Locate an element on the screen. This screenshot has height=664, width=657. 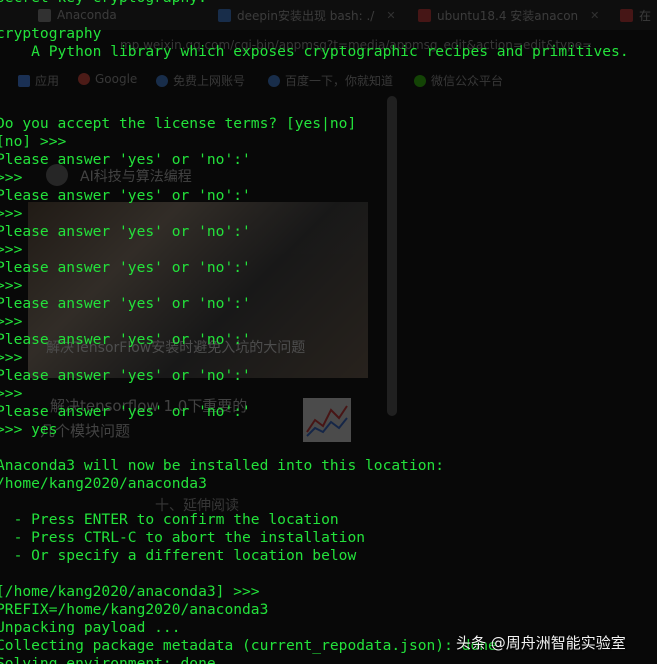
tab-label: 在 is located at coordinates (645, 15).